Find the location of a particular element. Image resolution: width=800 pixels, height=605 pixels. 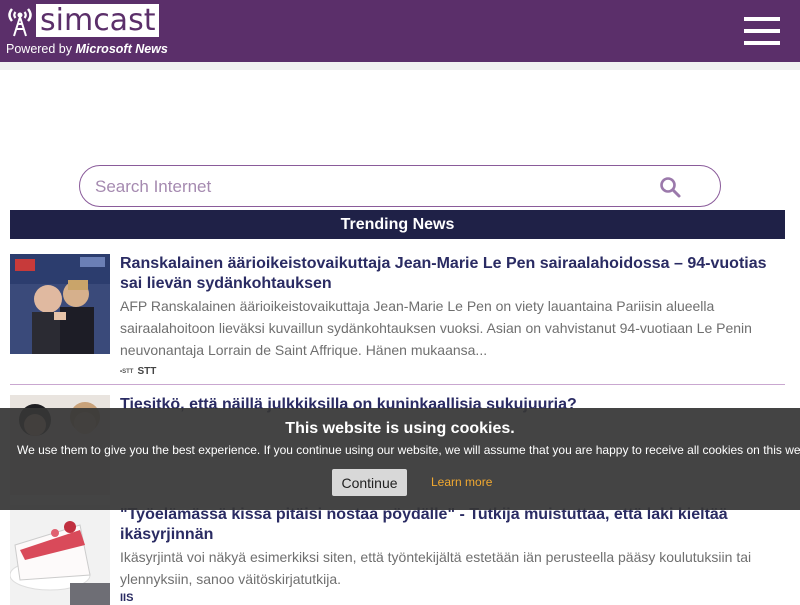

cookie-banner-title: This website is using cookies. is located at coordinates (400, 428).